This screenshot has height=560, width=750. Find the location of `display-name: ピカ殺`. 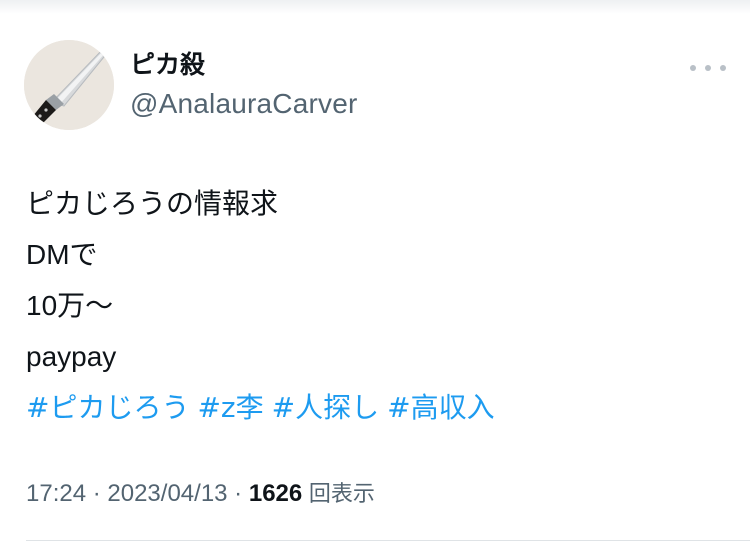

display-name: ピカ殺 is located at coordinates (167, 65).